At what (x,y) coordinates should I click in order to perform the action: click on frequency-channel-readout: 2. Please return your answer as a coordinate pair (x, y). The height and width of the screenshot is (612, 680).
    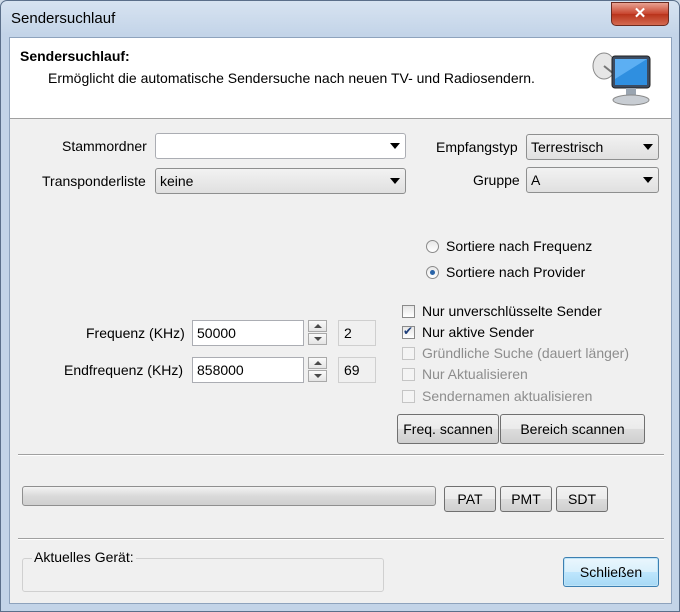
    Looking at the image, I should click on (357, 333).